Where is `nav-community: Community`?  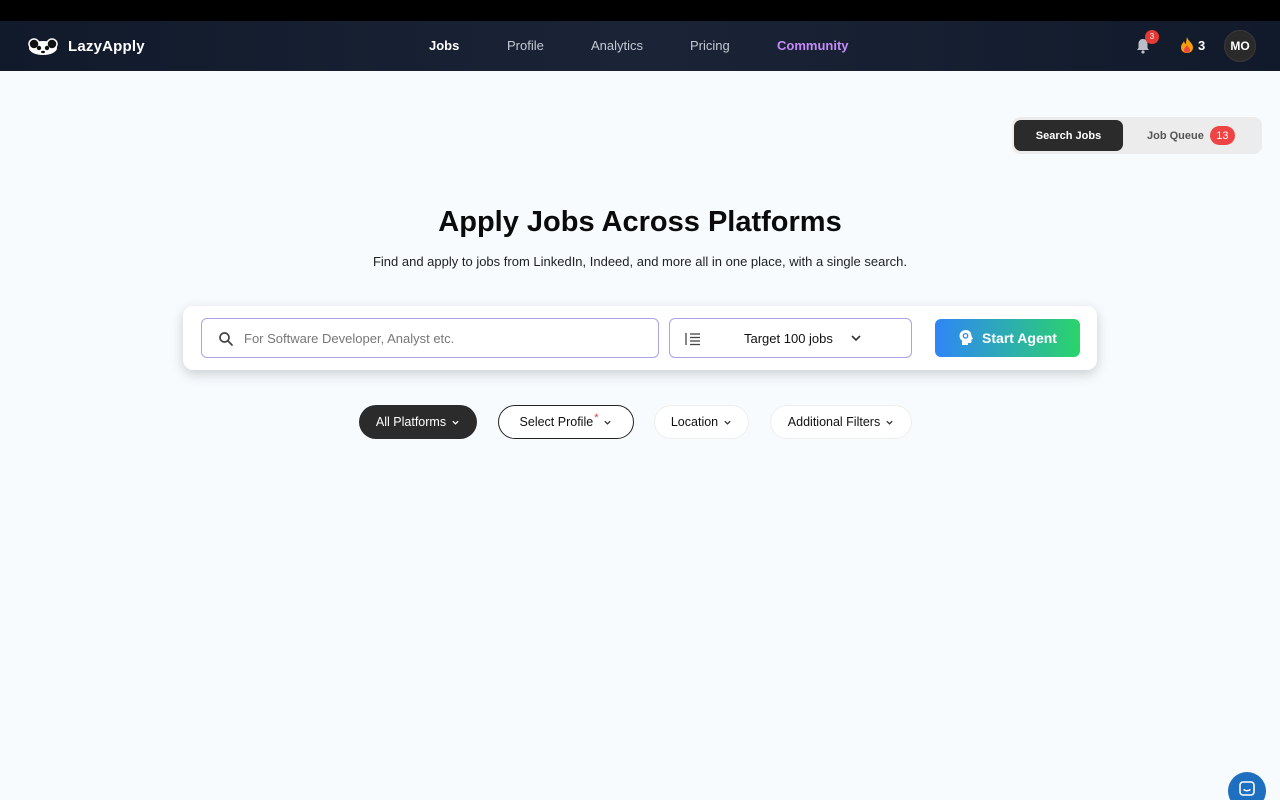
nav-community: Community is located at coordinates (813, 45).